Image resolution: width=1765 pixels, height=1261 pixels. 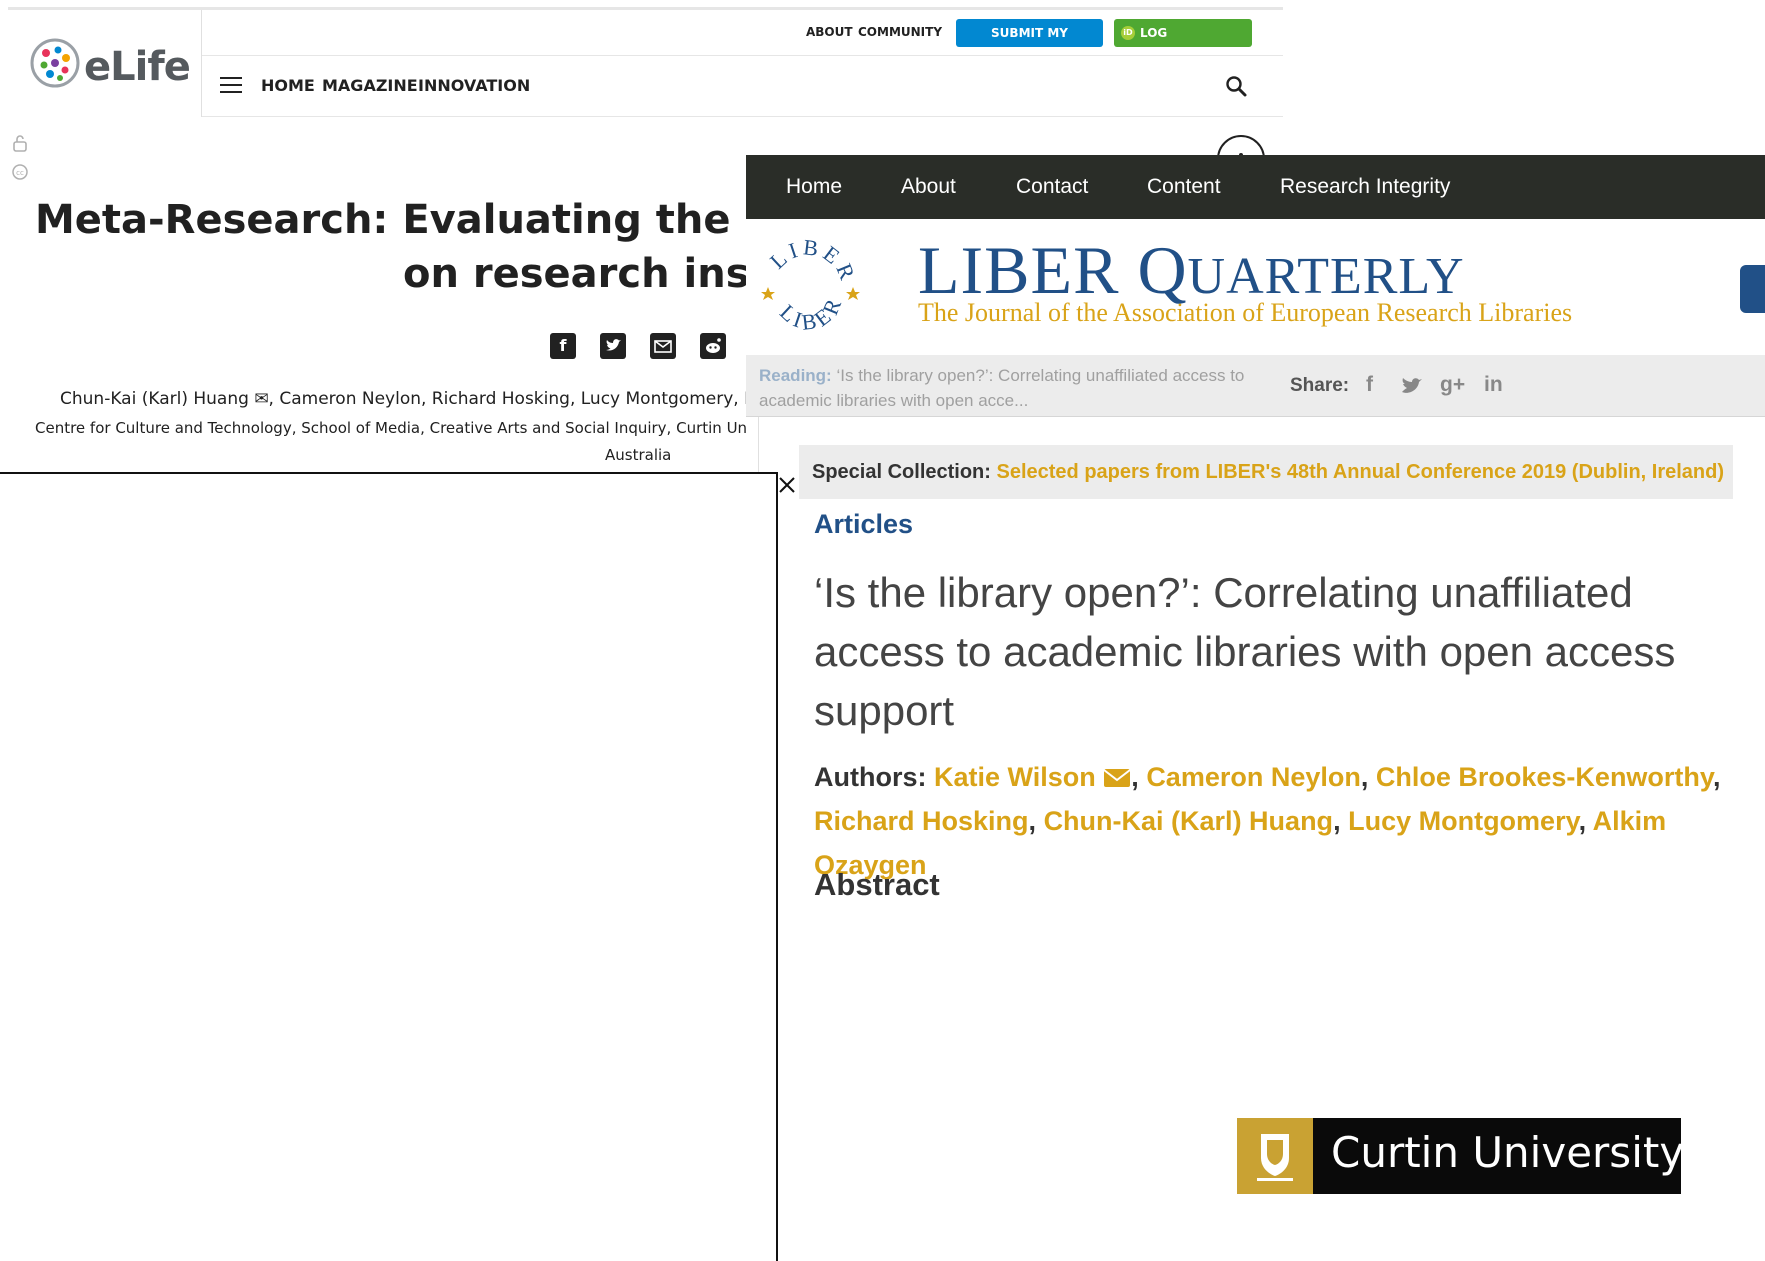 What do you see at coordinates (1544, 777) in the screenshot?
I see `author-link: Chloe Brookes-Kenworthy` at bounding box center [1544, 777].